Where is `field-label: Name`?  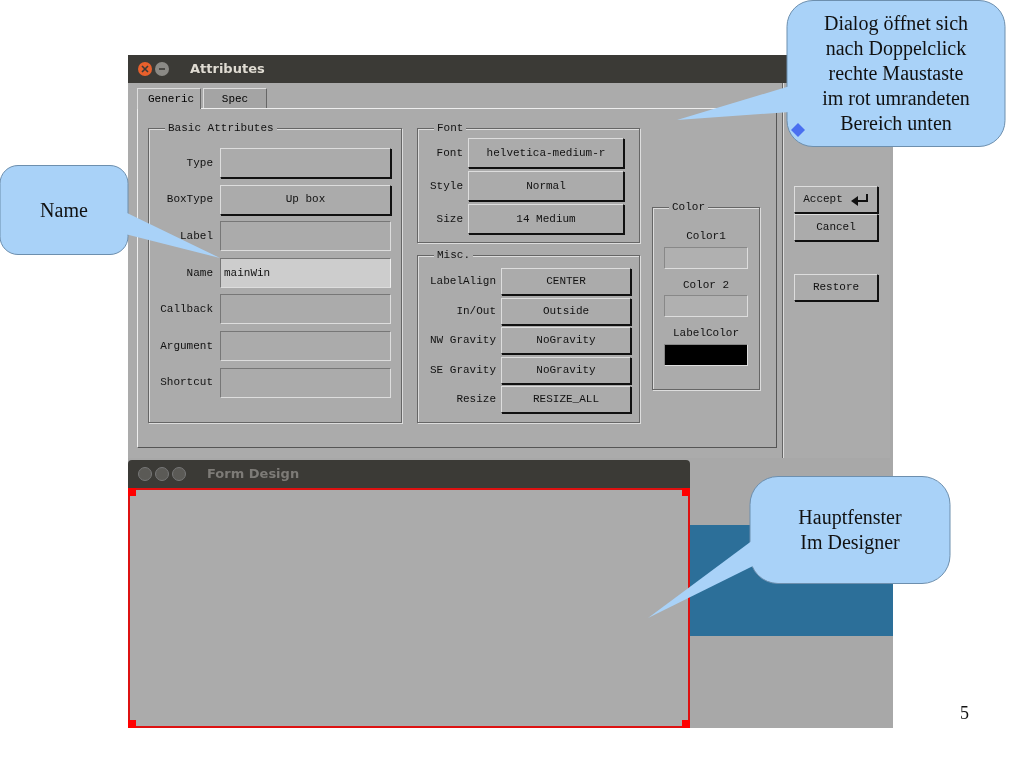 field-label: Name is located at coordinates (199, 273).